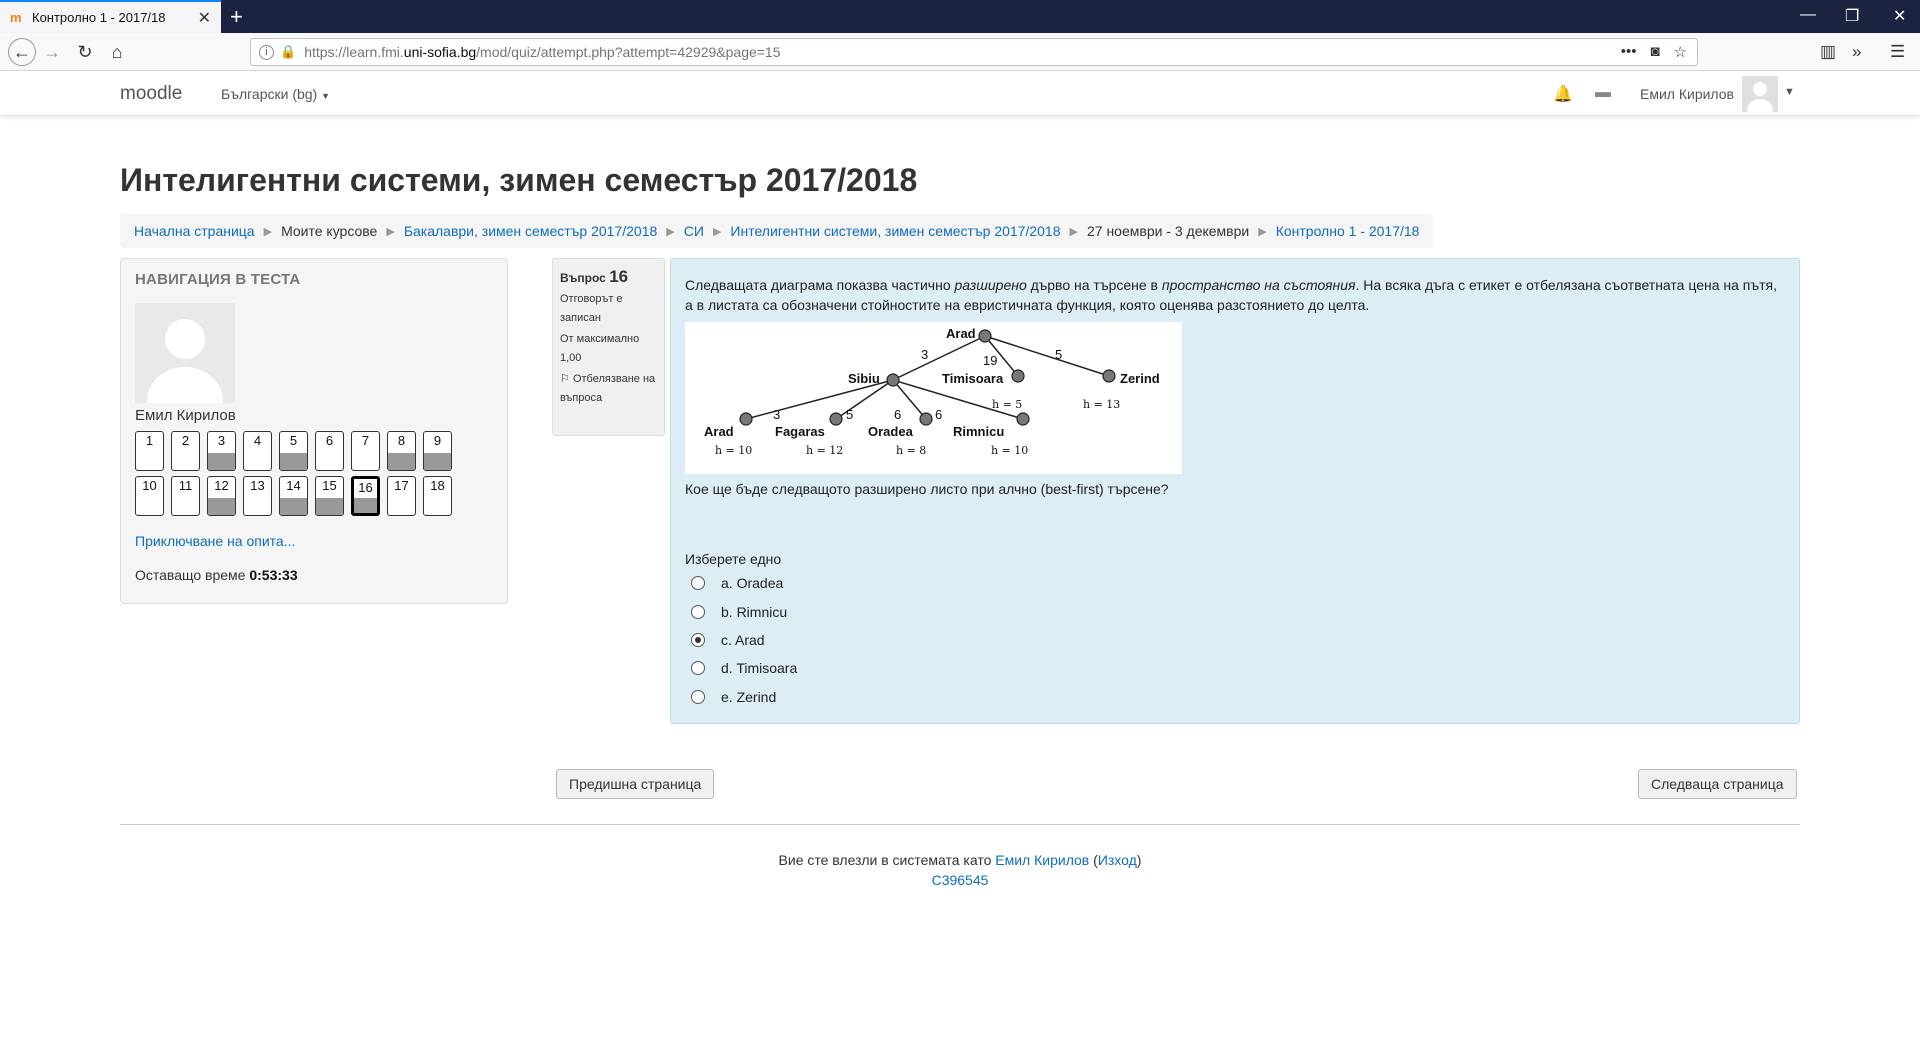 This screenshot has height=1040, width=1920. Describe the element at coordinates (891, 431) in the screenshot. I see `node-oradea: Oradea` at that location.